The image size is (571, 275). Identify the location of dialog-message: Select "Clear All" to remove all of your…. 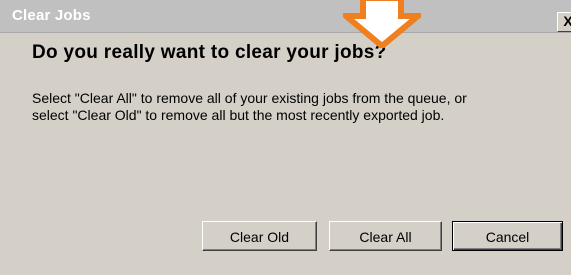
(292, 107).